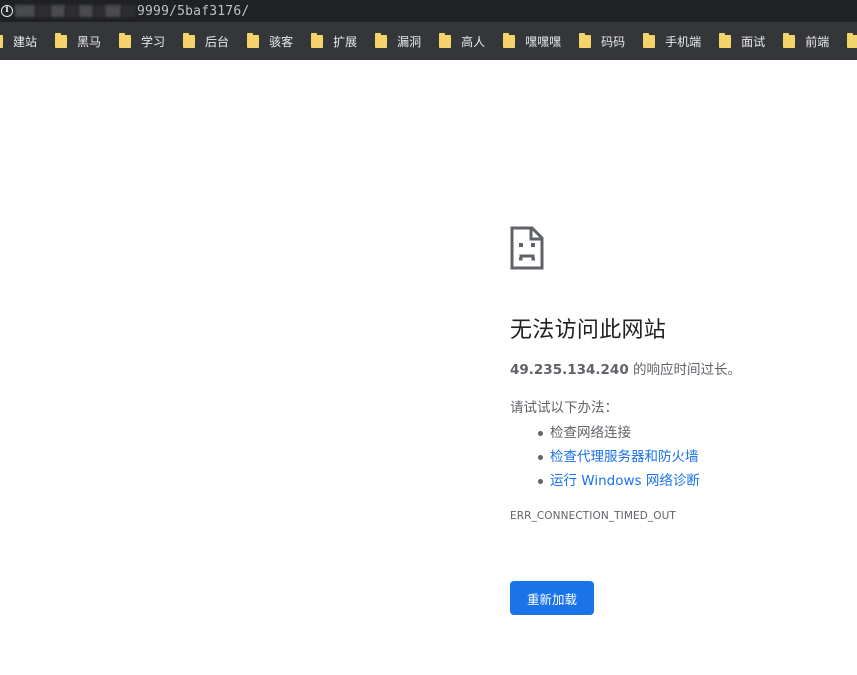  I want to click on bookmark-folder: 前端, so click(806, 41).